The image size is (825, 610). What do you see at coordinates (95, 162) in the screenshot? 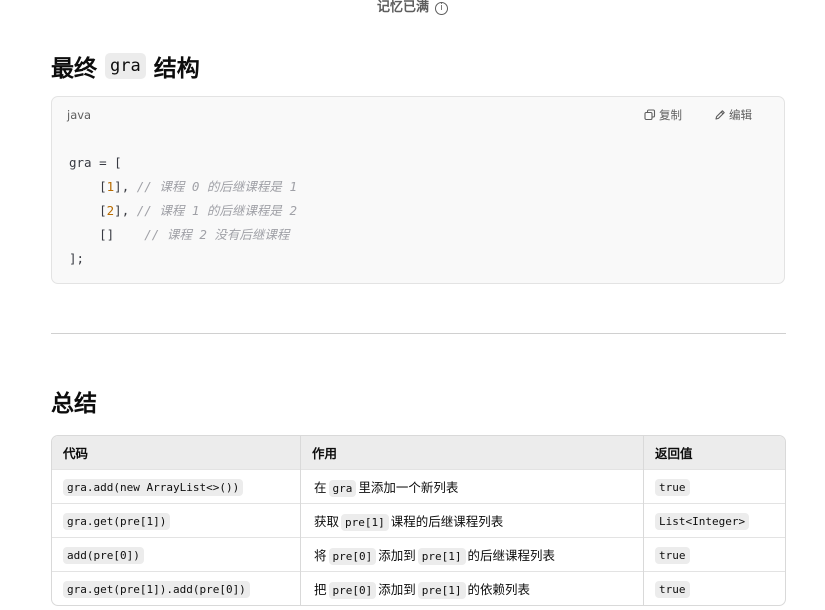
I see `code-line: gra = [` at bounding box center [95, 162].